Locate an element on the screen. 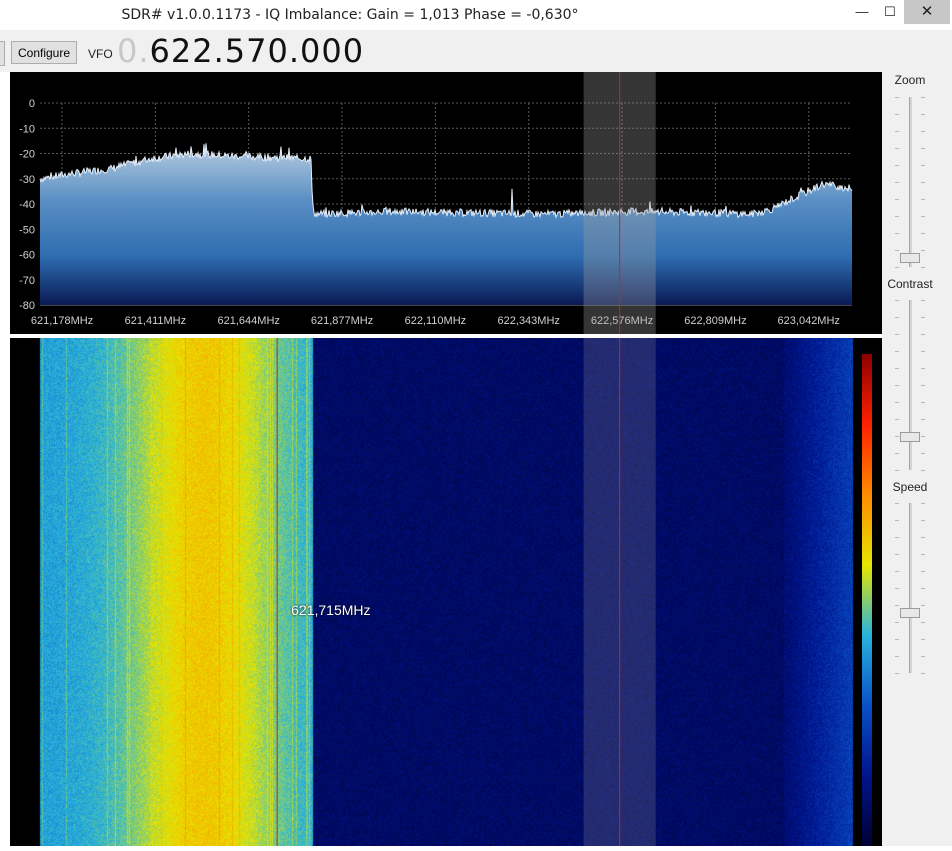  y-tick-label: -80 is located at coordinates (27, 306).